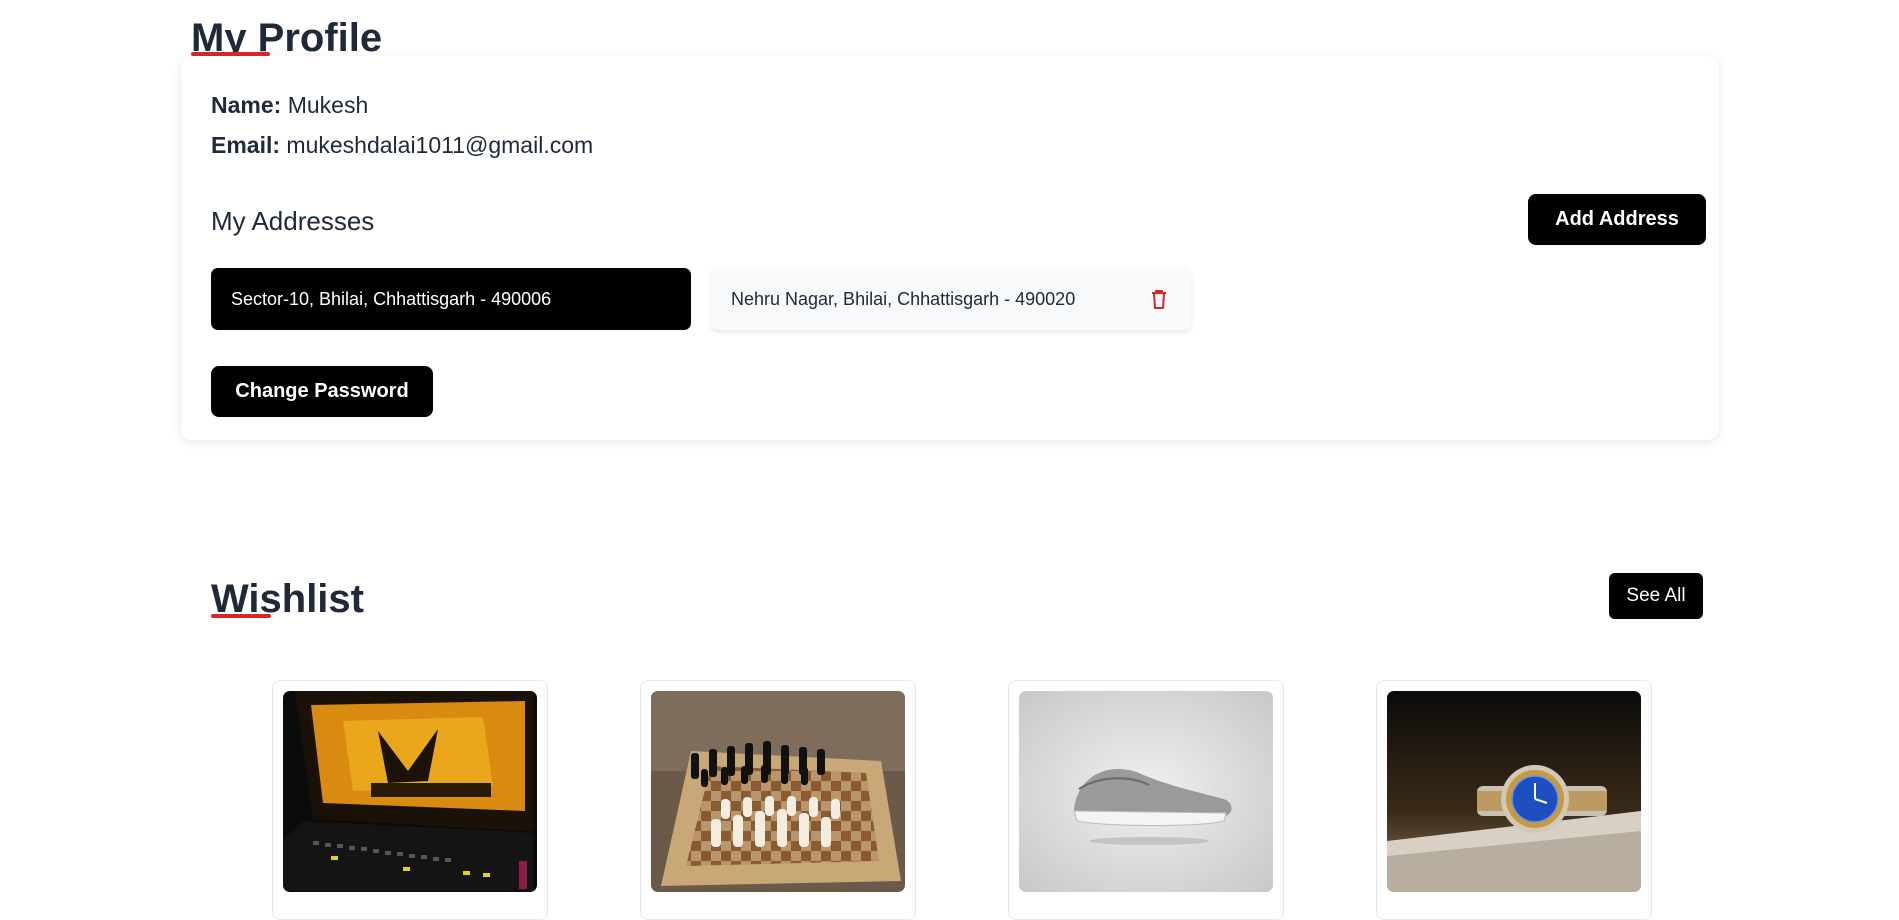 The image size is (1899, 920). Describe the element at coordinates (293, 221) in the screenshot. I see `addresses-heading: My Addresses` at that location.